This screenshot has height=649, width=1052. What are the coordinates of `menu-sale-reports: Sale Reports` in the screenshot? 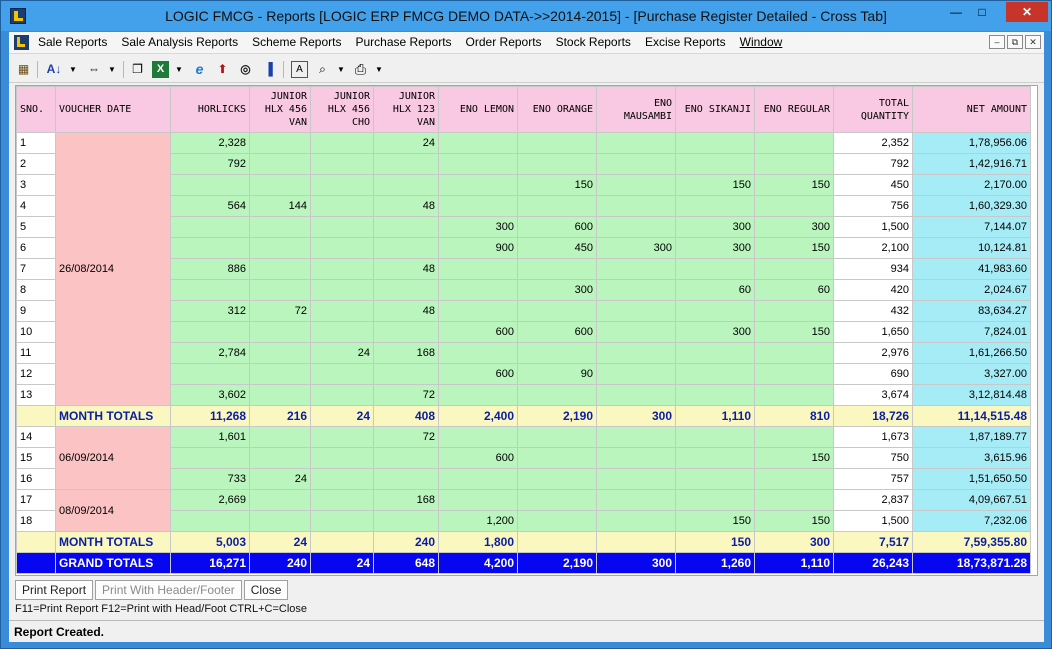 It's located at (72, 42).